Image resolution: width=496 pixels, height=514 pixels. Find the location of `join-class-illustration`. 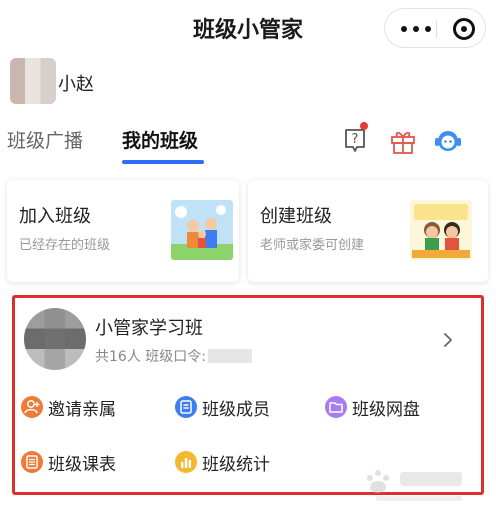

join-class-illustration is located at coordinates (202, 230).